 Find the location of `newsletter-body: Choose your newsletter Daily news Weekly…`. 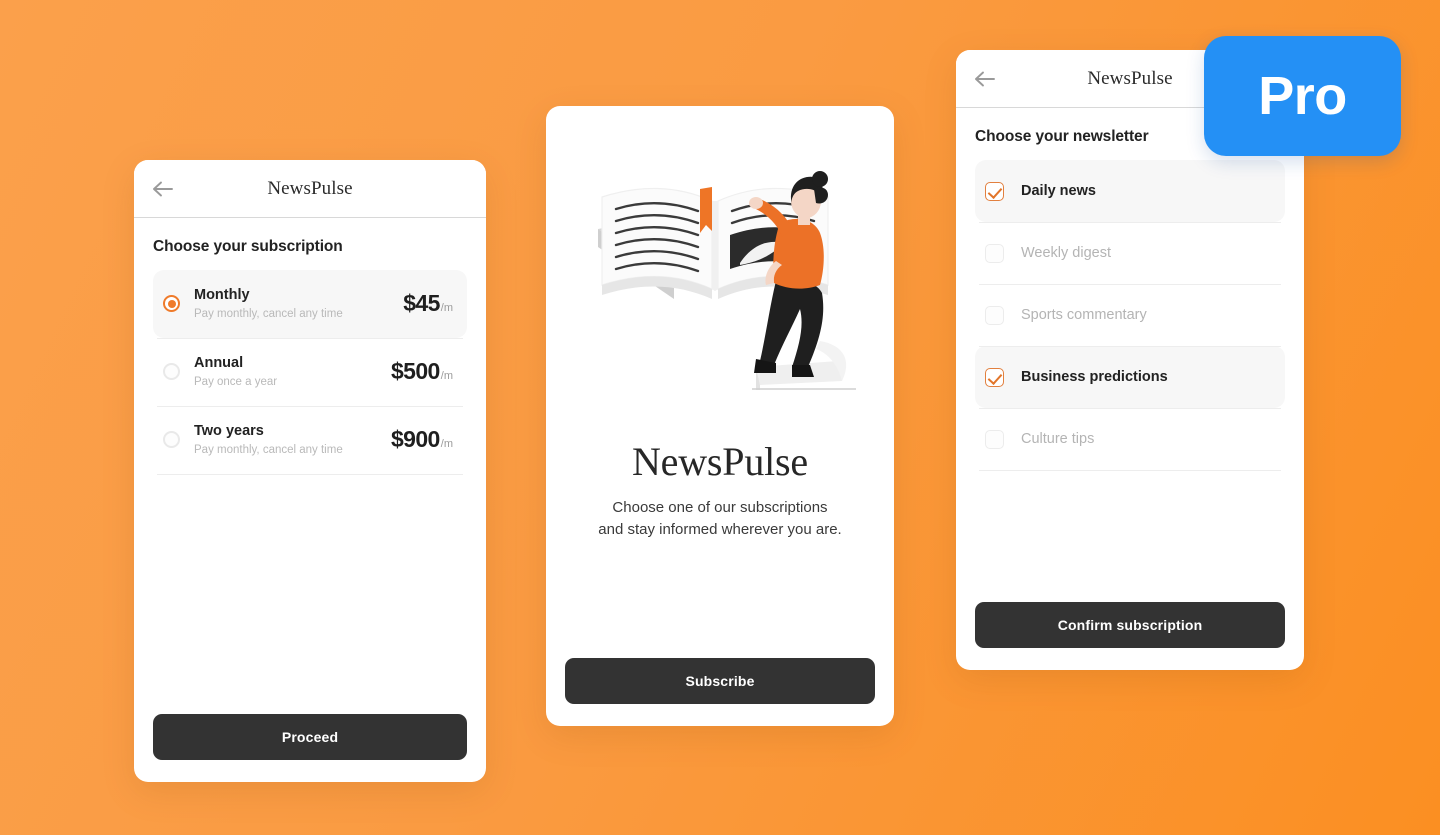

newsletter-body: Choose your newsletter Daily news Weekly… is located at coordinates (1130, 355).